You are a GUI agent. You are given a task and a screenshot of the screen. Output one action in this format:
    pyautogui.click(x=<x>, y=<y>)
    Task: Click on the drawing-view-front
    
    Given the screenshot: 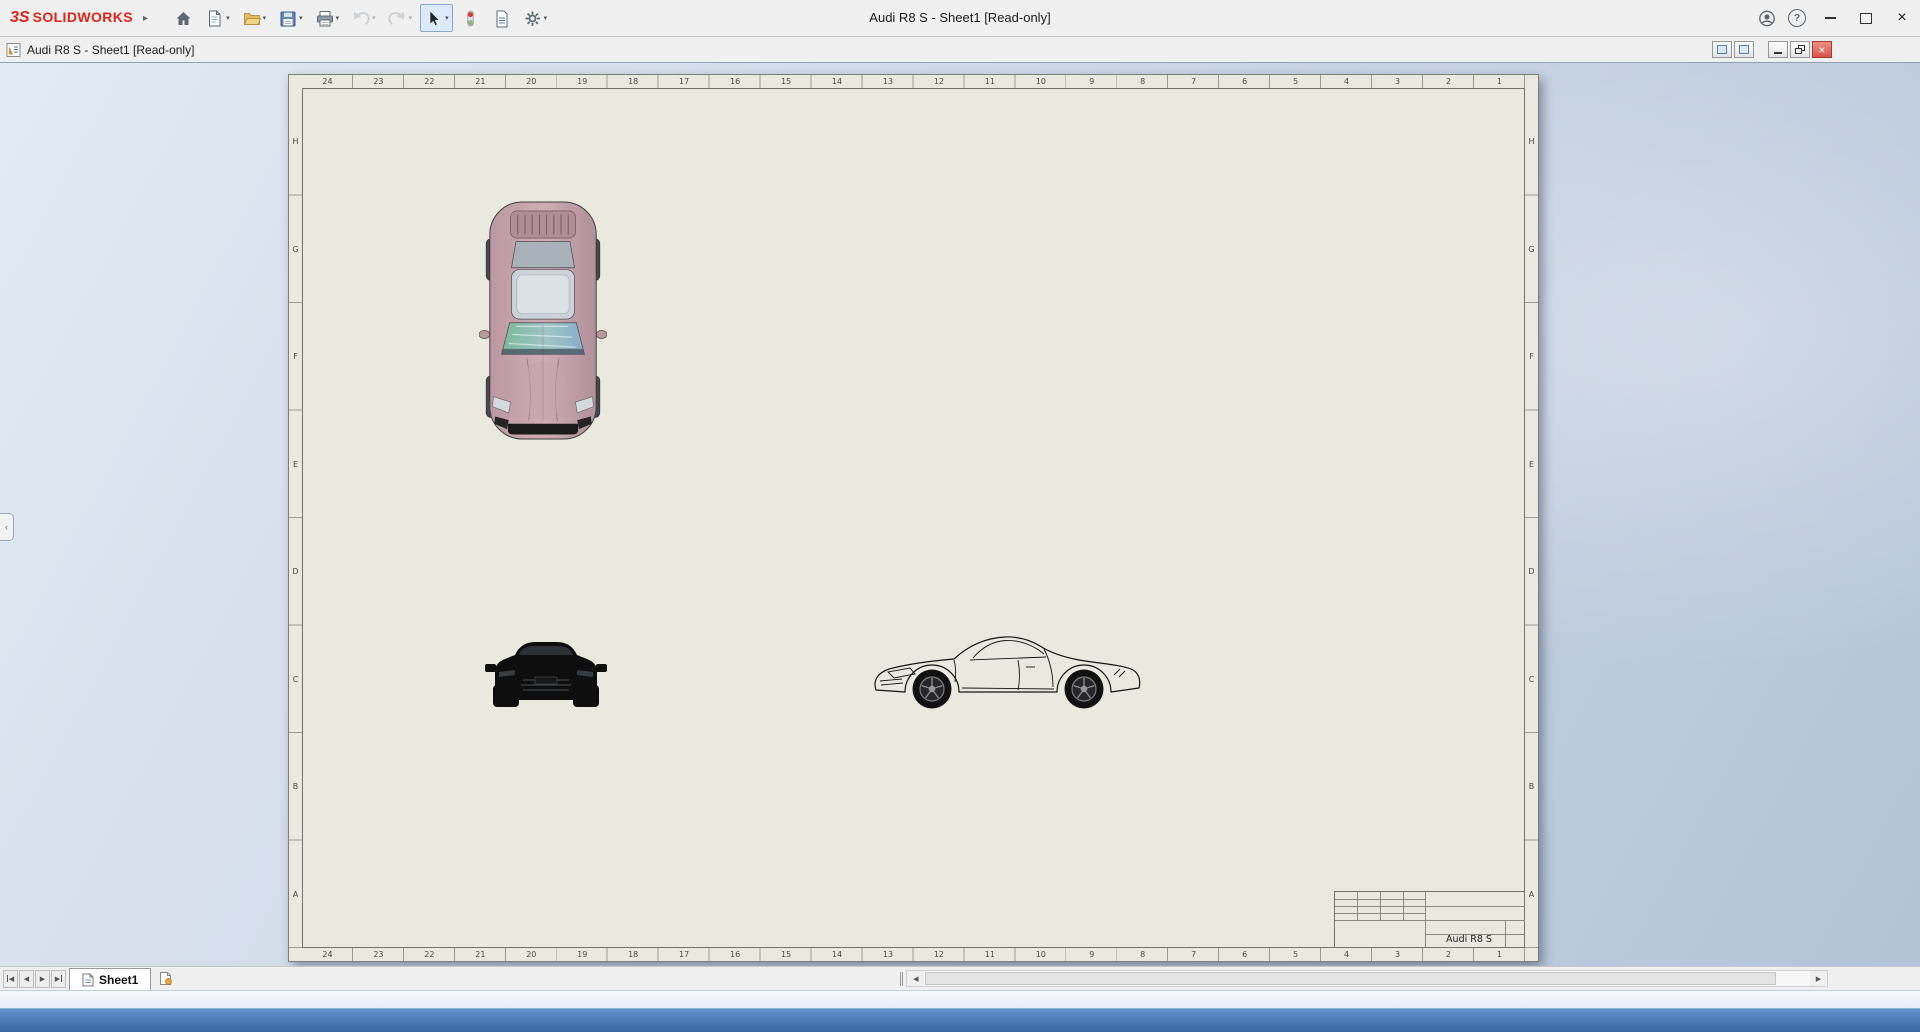 What is the action you would take?
    pyautogui.click(x=546, y=671)
    